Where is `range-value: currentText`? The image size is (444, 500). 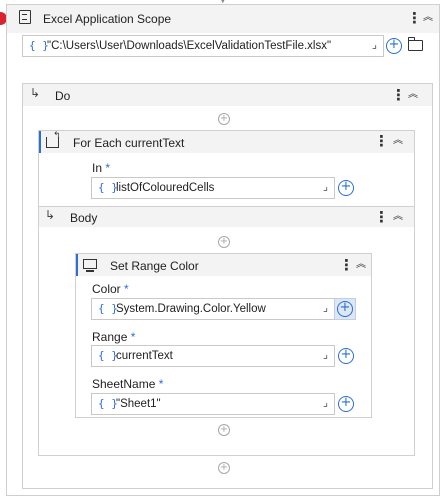
range-value: currentText is located at coordinates (144, 356).